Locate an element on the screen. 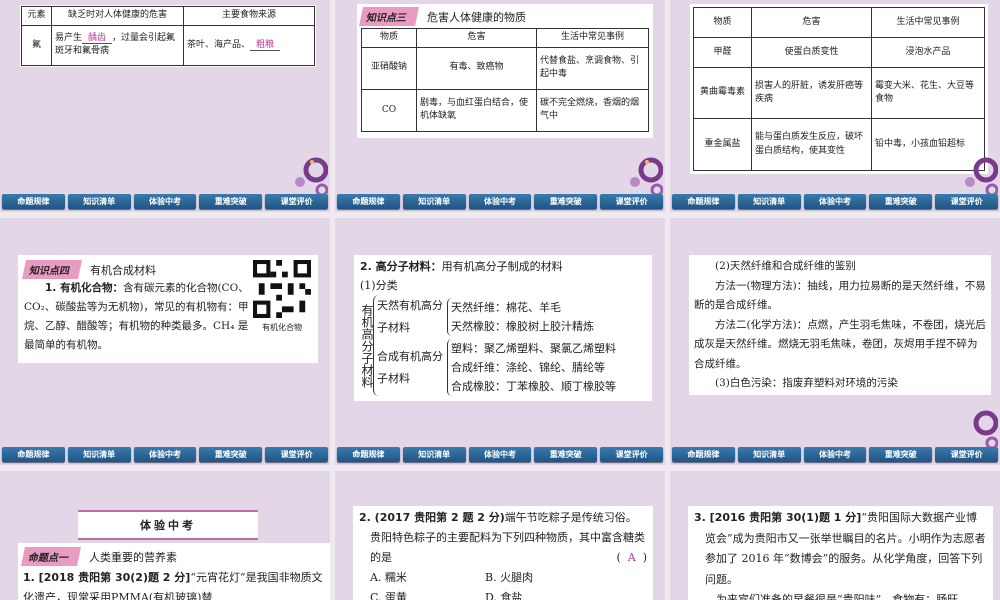  tree-item: 天然橡胶：橡胶树上胶汁精炼 is located at coordinates (522, 326).